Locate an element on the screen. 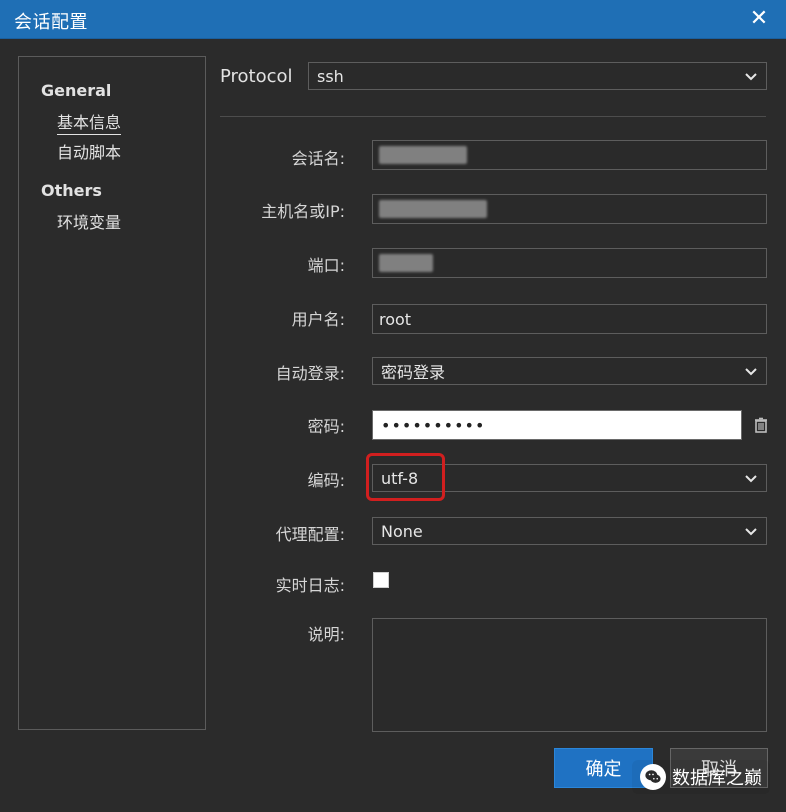 The width and height of the screenshot is (786, 812). description-label: 说明: is located at coordinates (326, 634).